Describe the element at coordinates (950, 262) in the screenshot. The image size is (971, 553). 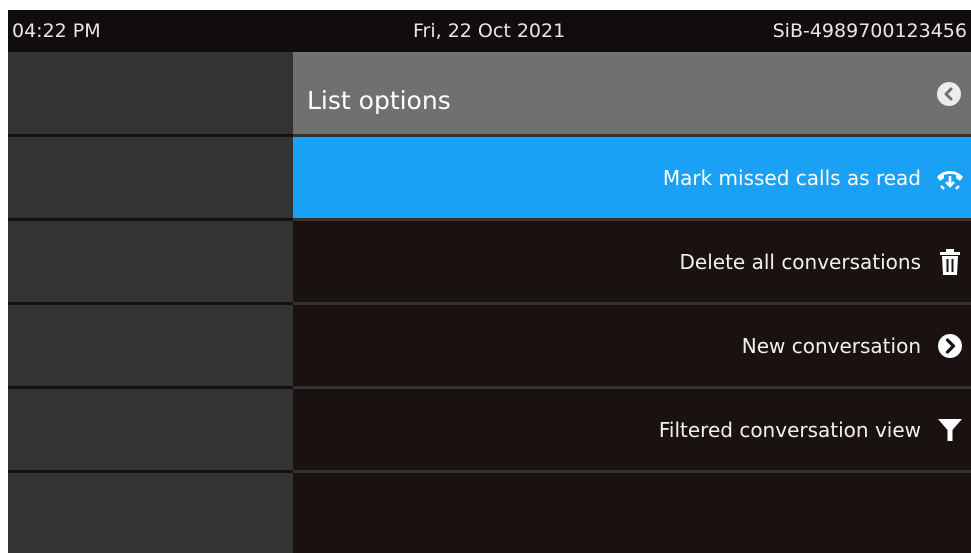
I see `trash-icon` at that location.